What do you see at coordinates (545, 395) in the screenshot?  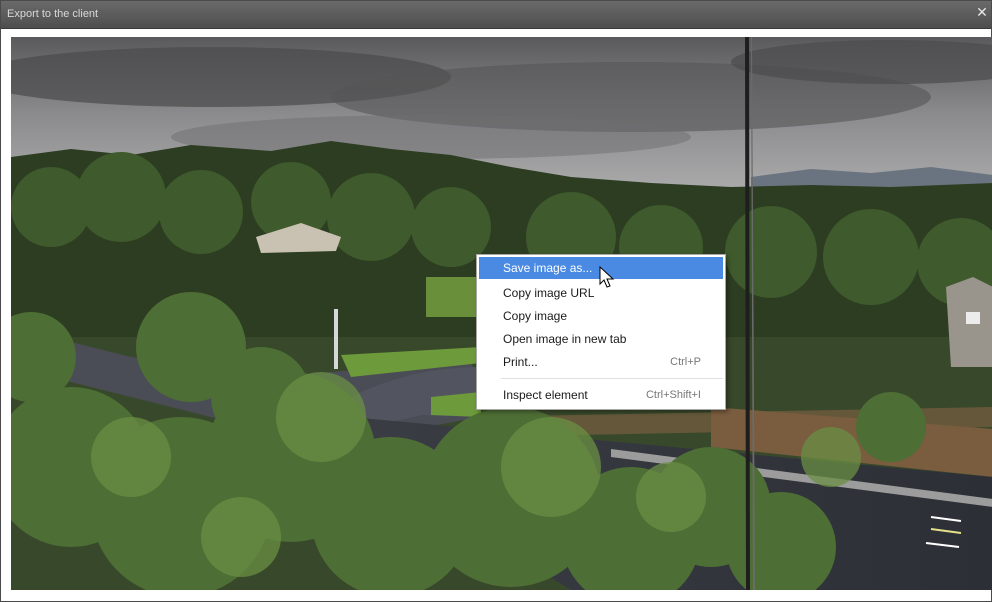 I see `menu-item-label: Inspect element` at bounding box center [545, 395].